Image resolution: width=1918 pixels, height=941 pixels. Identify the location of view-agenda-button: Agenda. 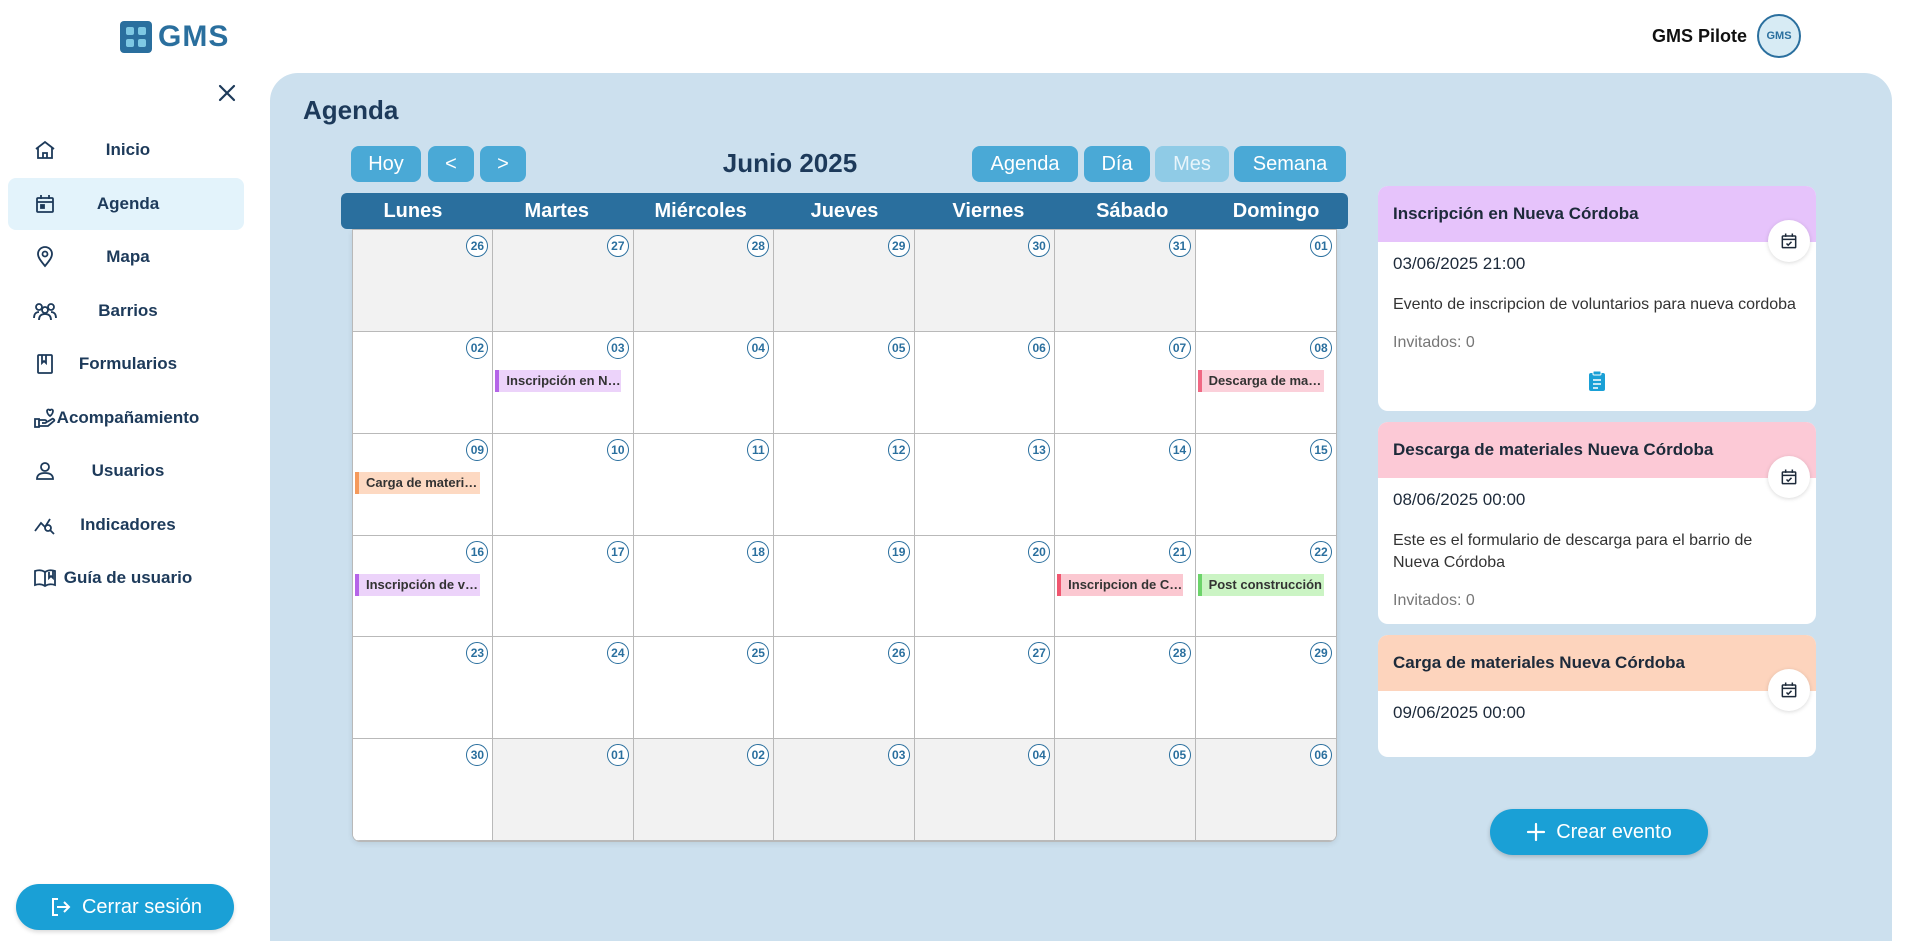
(1025, 164).